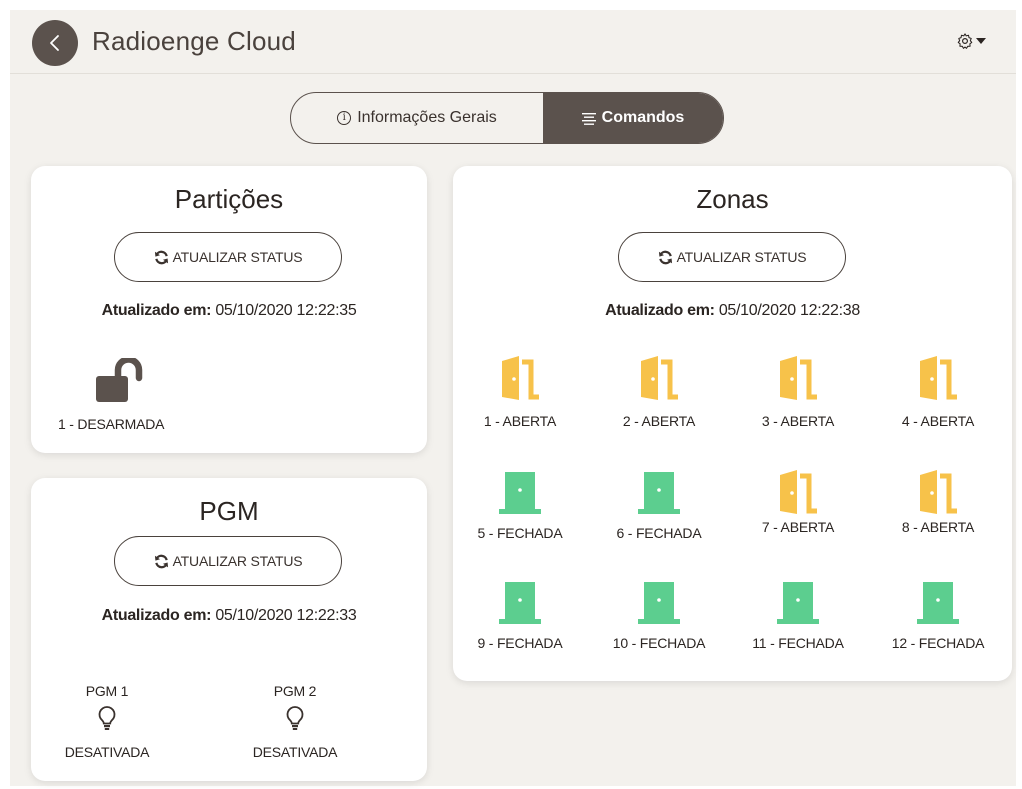 Image resolution: width=1022 pixels, height=789 pixels. I want to click on back-button, so click(55, 43).